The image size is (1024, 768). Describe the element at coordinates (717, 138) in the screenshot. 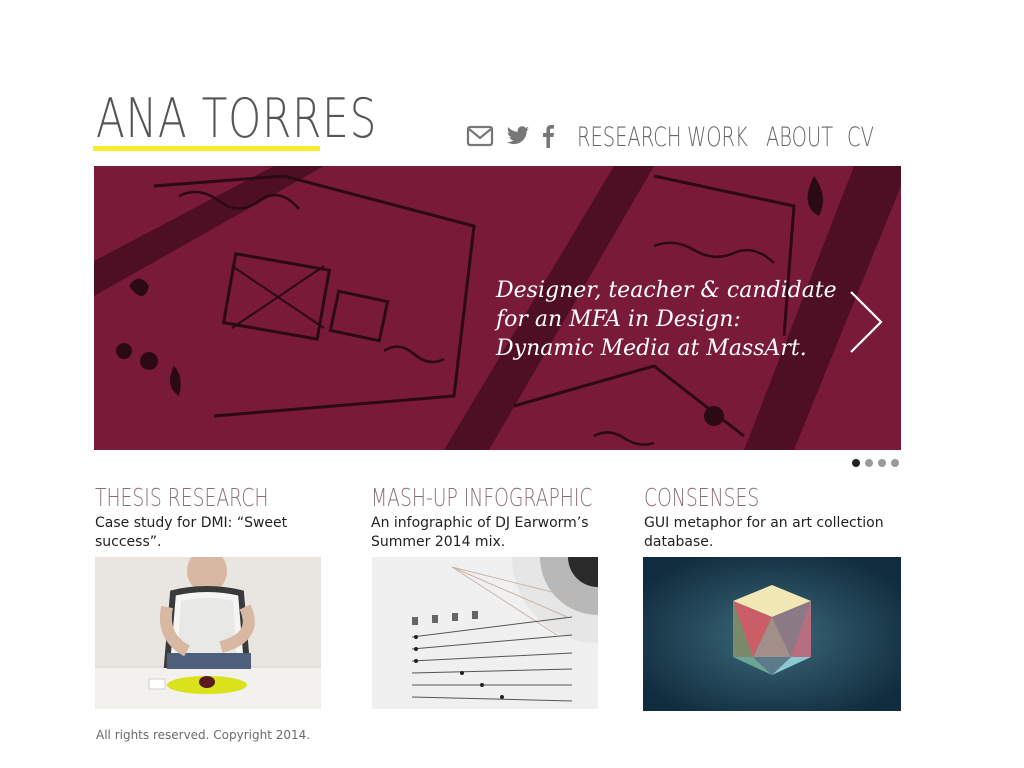

I see `nav-work: WORK` at that location.